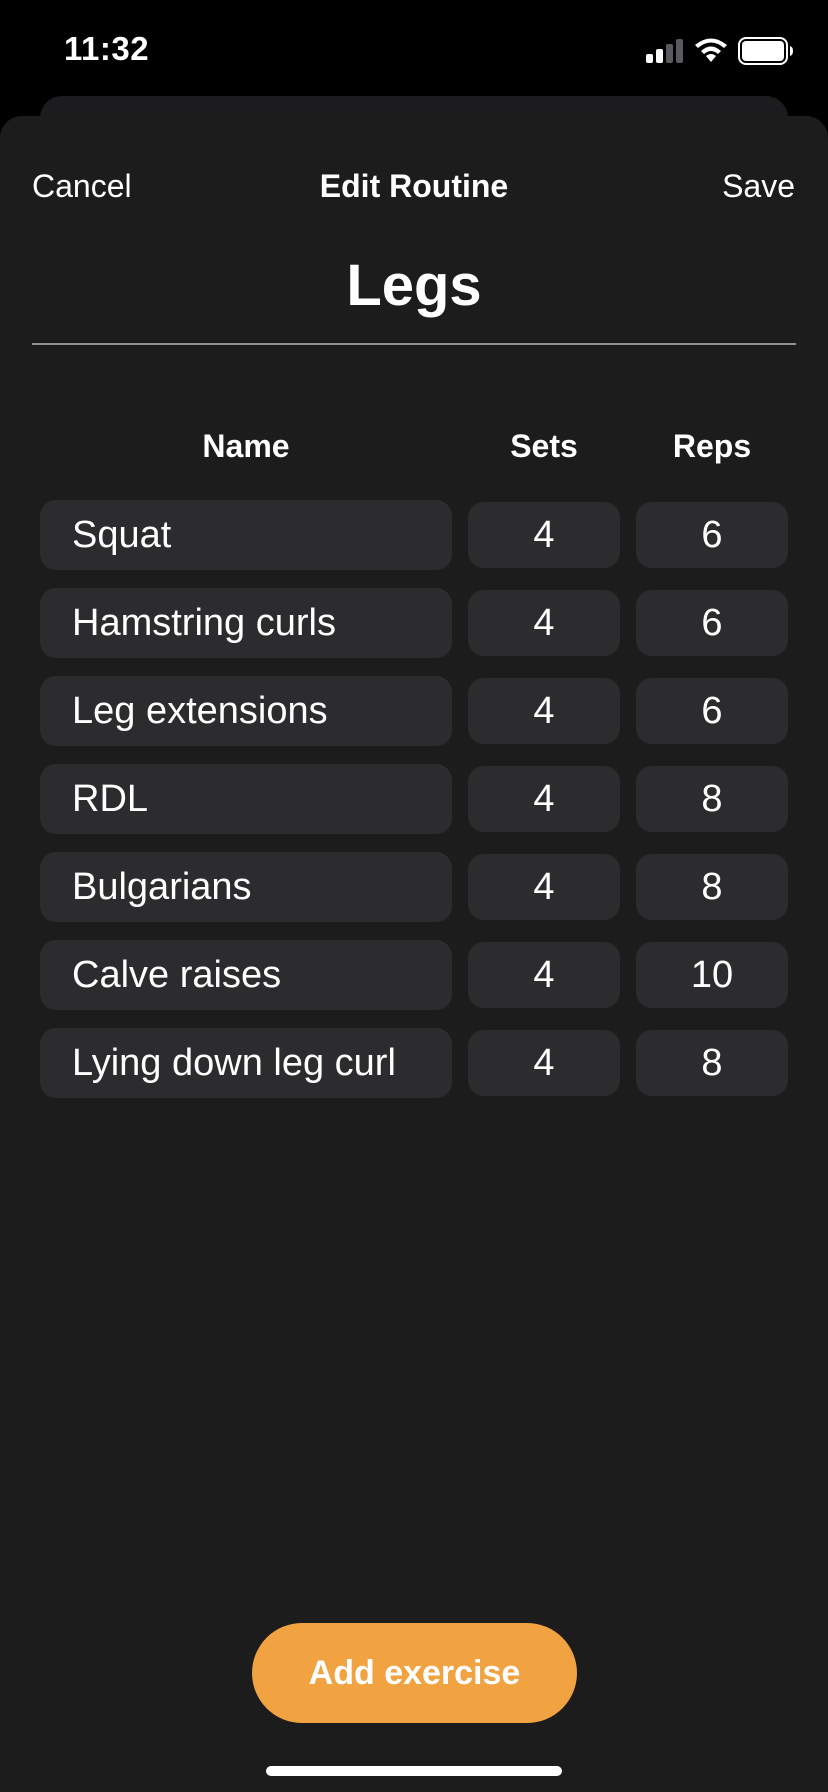 The height and width of the screenshot is (1792, 828). I want to click on column-header-reps: Reps, so click(712, 446).